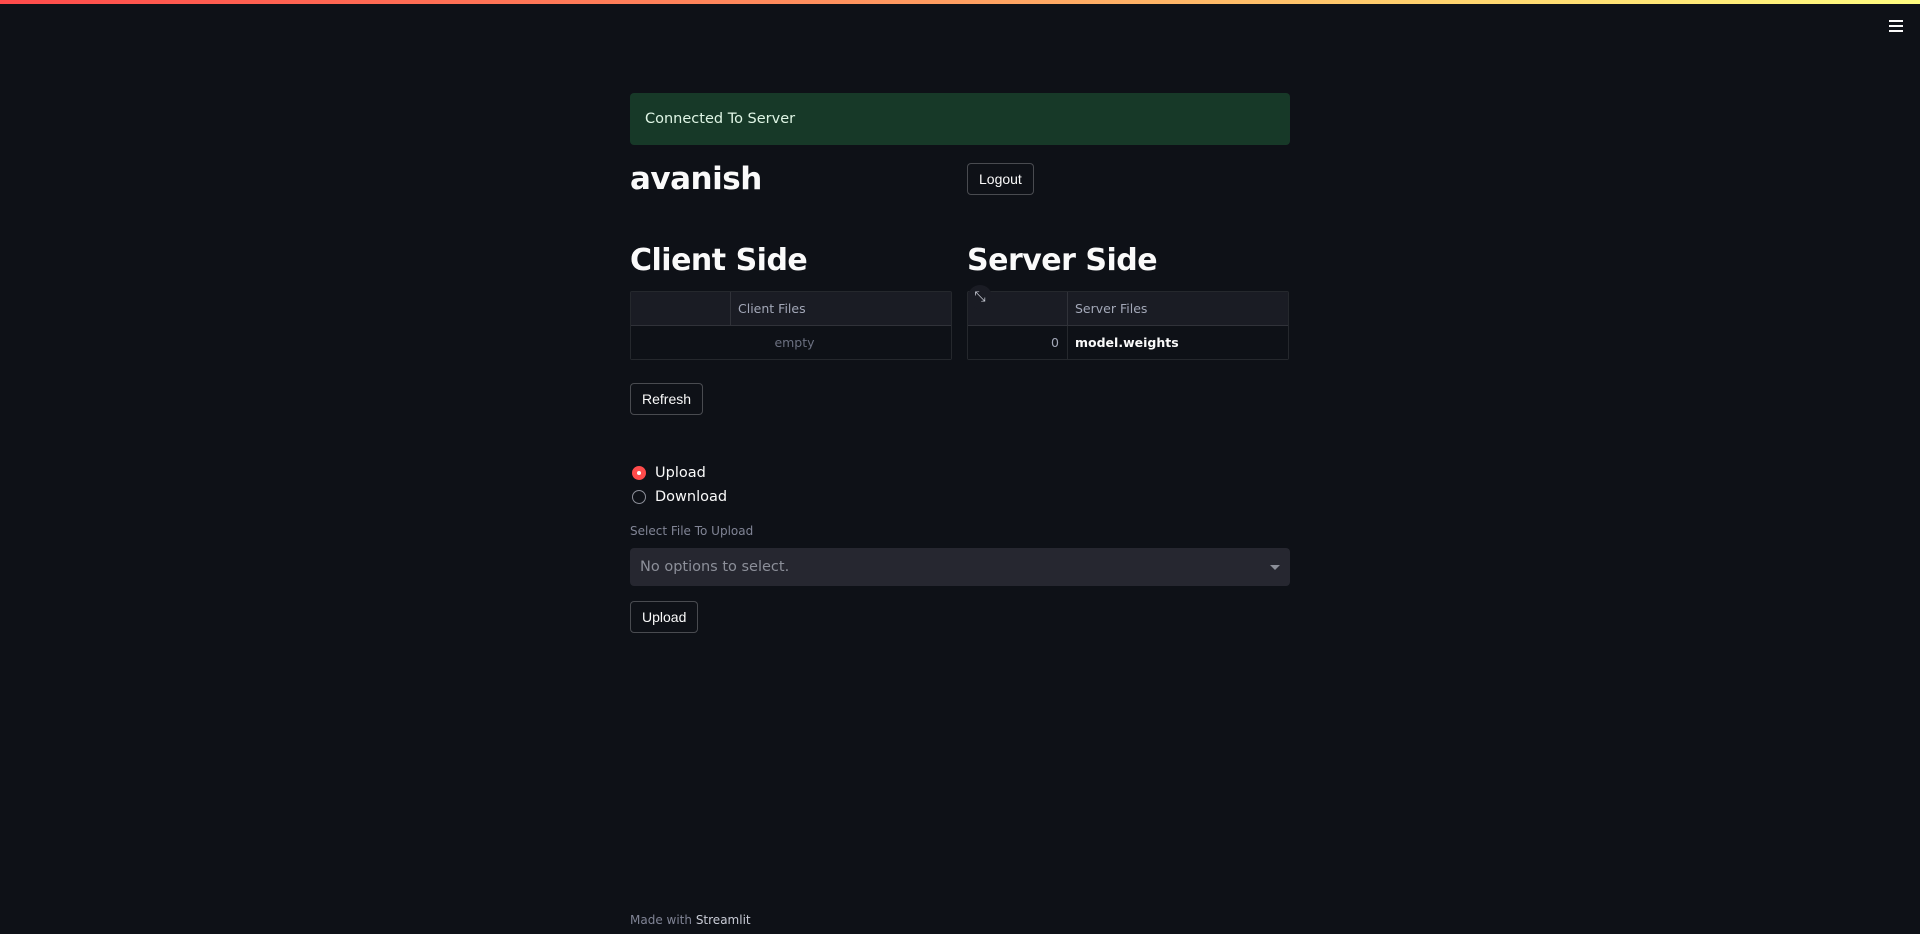 The width and height of the screenshot is (1920, 934). I want to click on username-heading: avanish, so click(696, 179).